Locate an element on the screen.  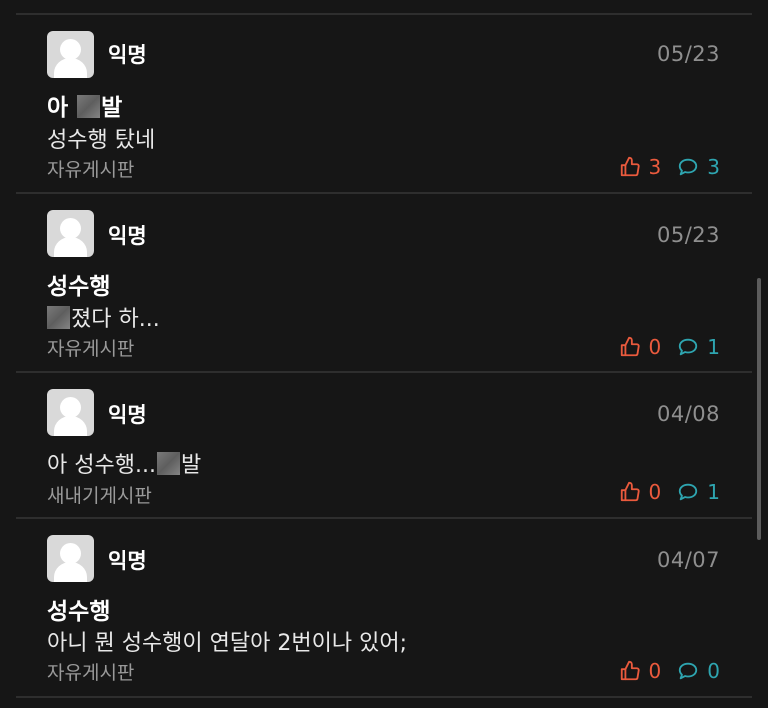
post-stats: 3 3 is located at coordinates (669, 167).